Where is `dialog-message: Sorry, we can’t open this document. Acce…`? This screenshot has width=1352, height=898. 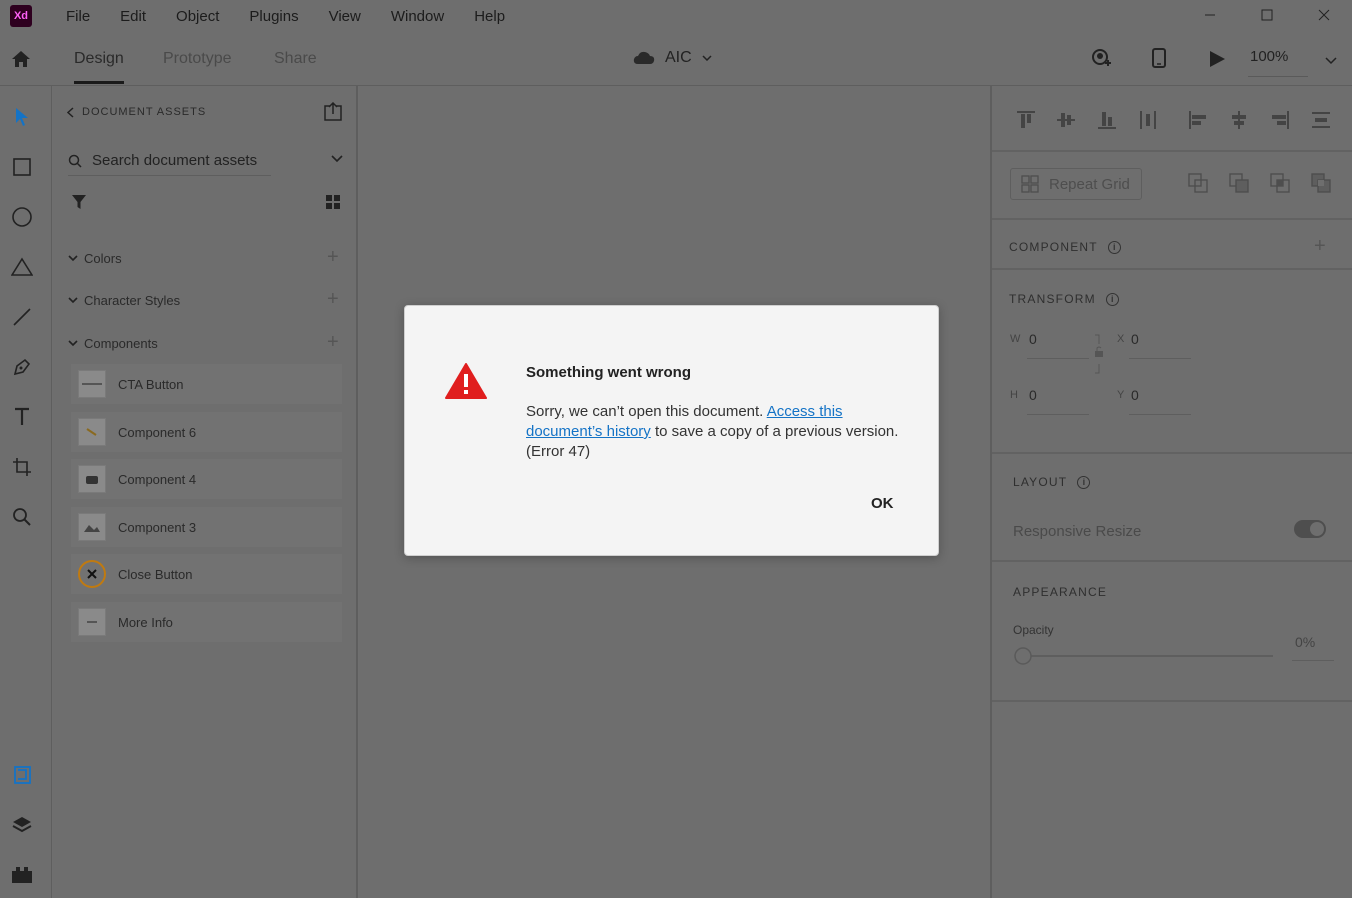 dialog-message: Sorry, we can’t open this document. Acce… is located at coordinates (718, 432).